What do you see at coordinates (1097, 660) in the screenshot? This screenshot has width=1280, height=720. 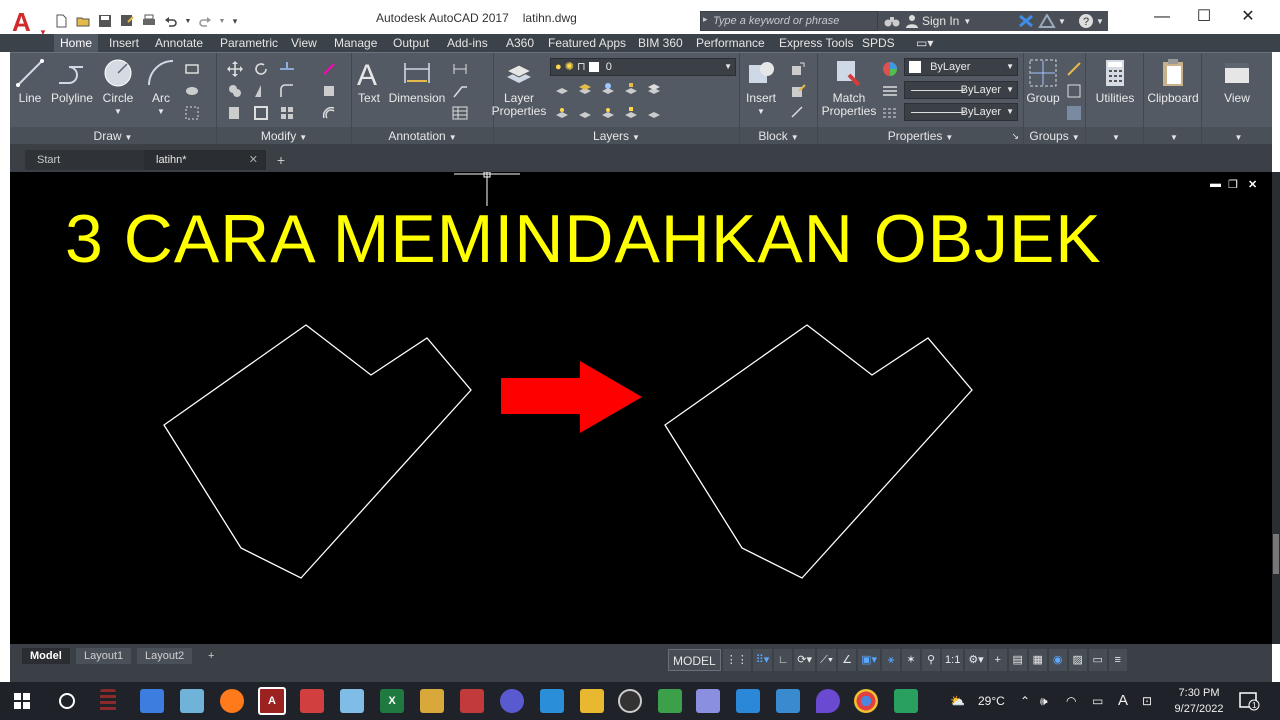 I see `customization-icon: ▭` at bounding box center [1097, 660].